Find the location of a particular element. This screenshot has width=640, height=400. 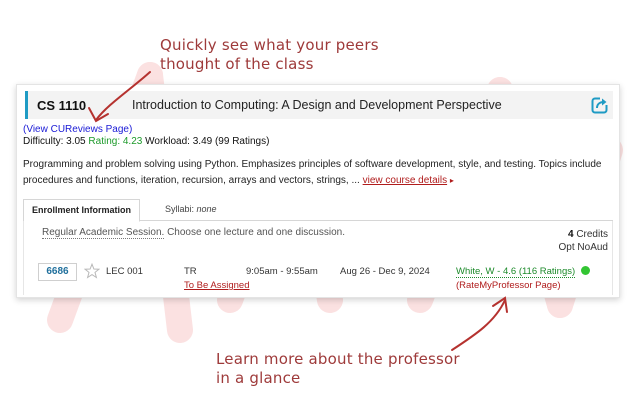

bottom-arrow-head is located at coordinates (500, 304).